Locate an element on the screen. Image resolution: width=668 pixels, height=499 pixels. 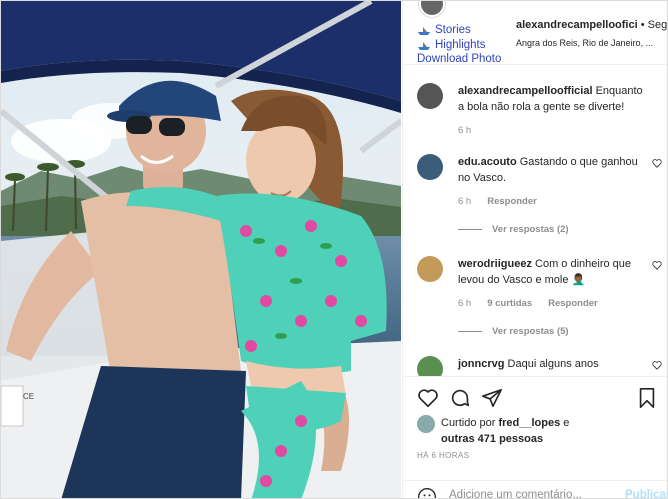
comment-username: jonncrvg is located at coordinates (481, 364).